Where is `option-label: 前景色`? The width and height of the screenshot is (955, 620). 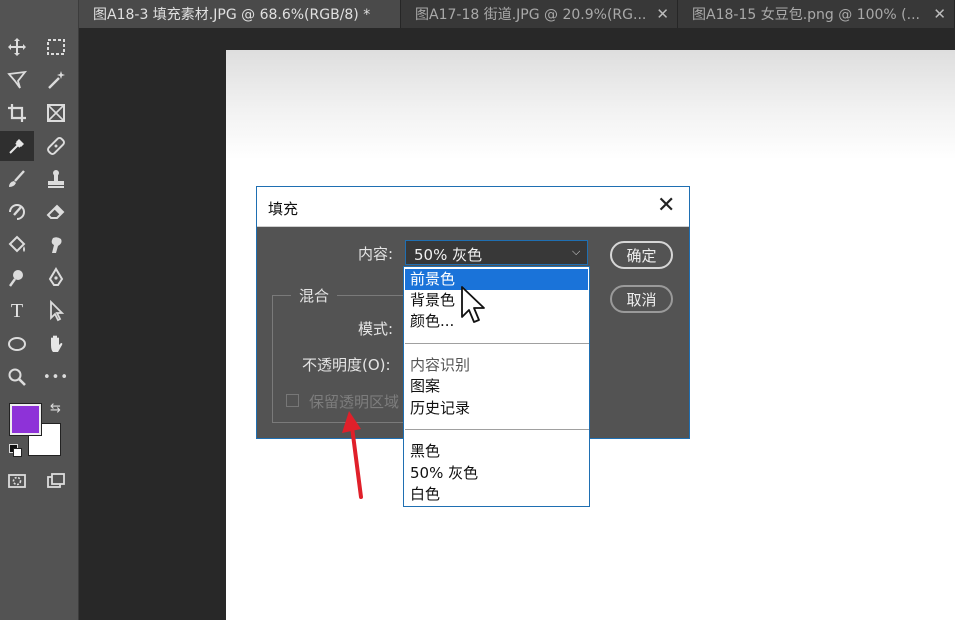 option-label: 前景色 is located at coordinates (433, 279).